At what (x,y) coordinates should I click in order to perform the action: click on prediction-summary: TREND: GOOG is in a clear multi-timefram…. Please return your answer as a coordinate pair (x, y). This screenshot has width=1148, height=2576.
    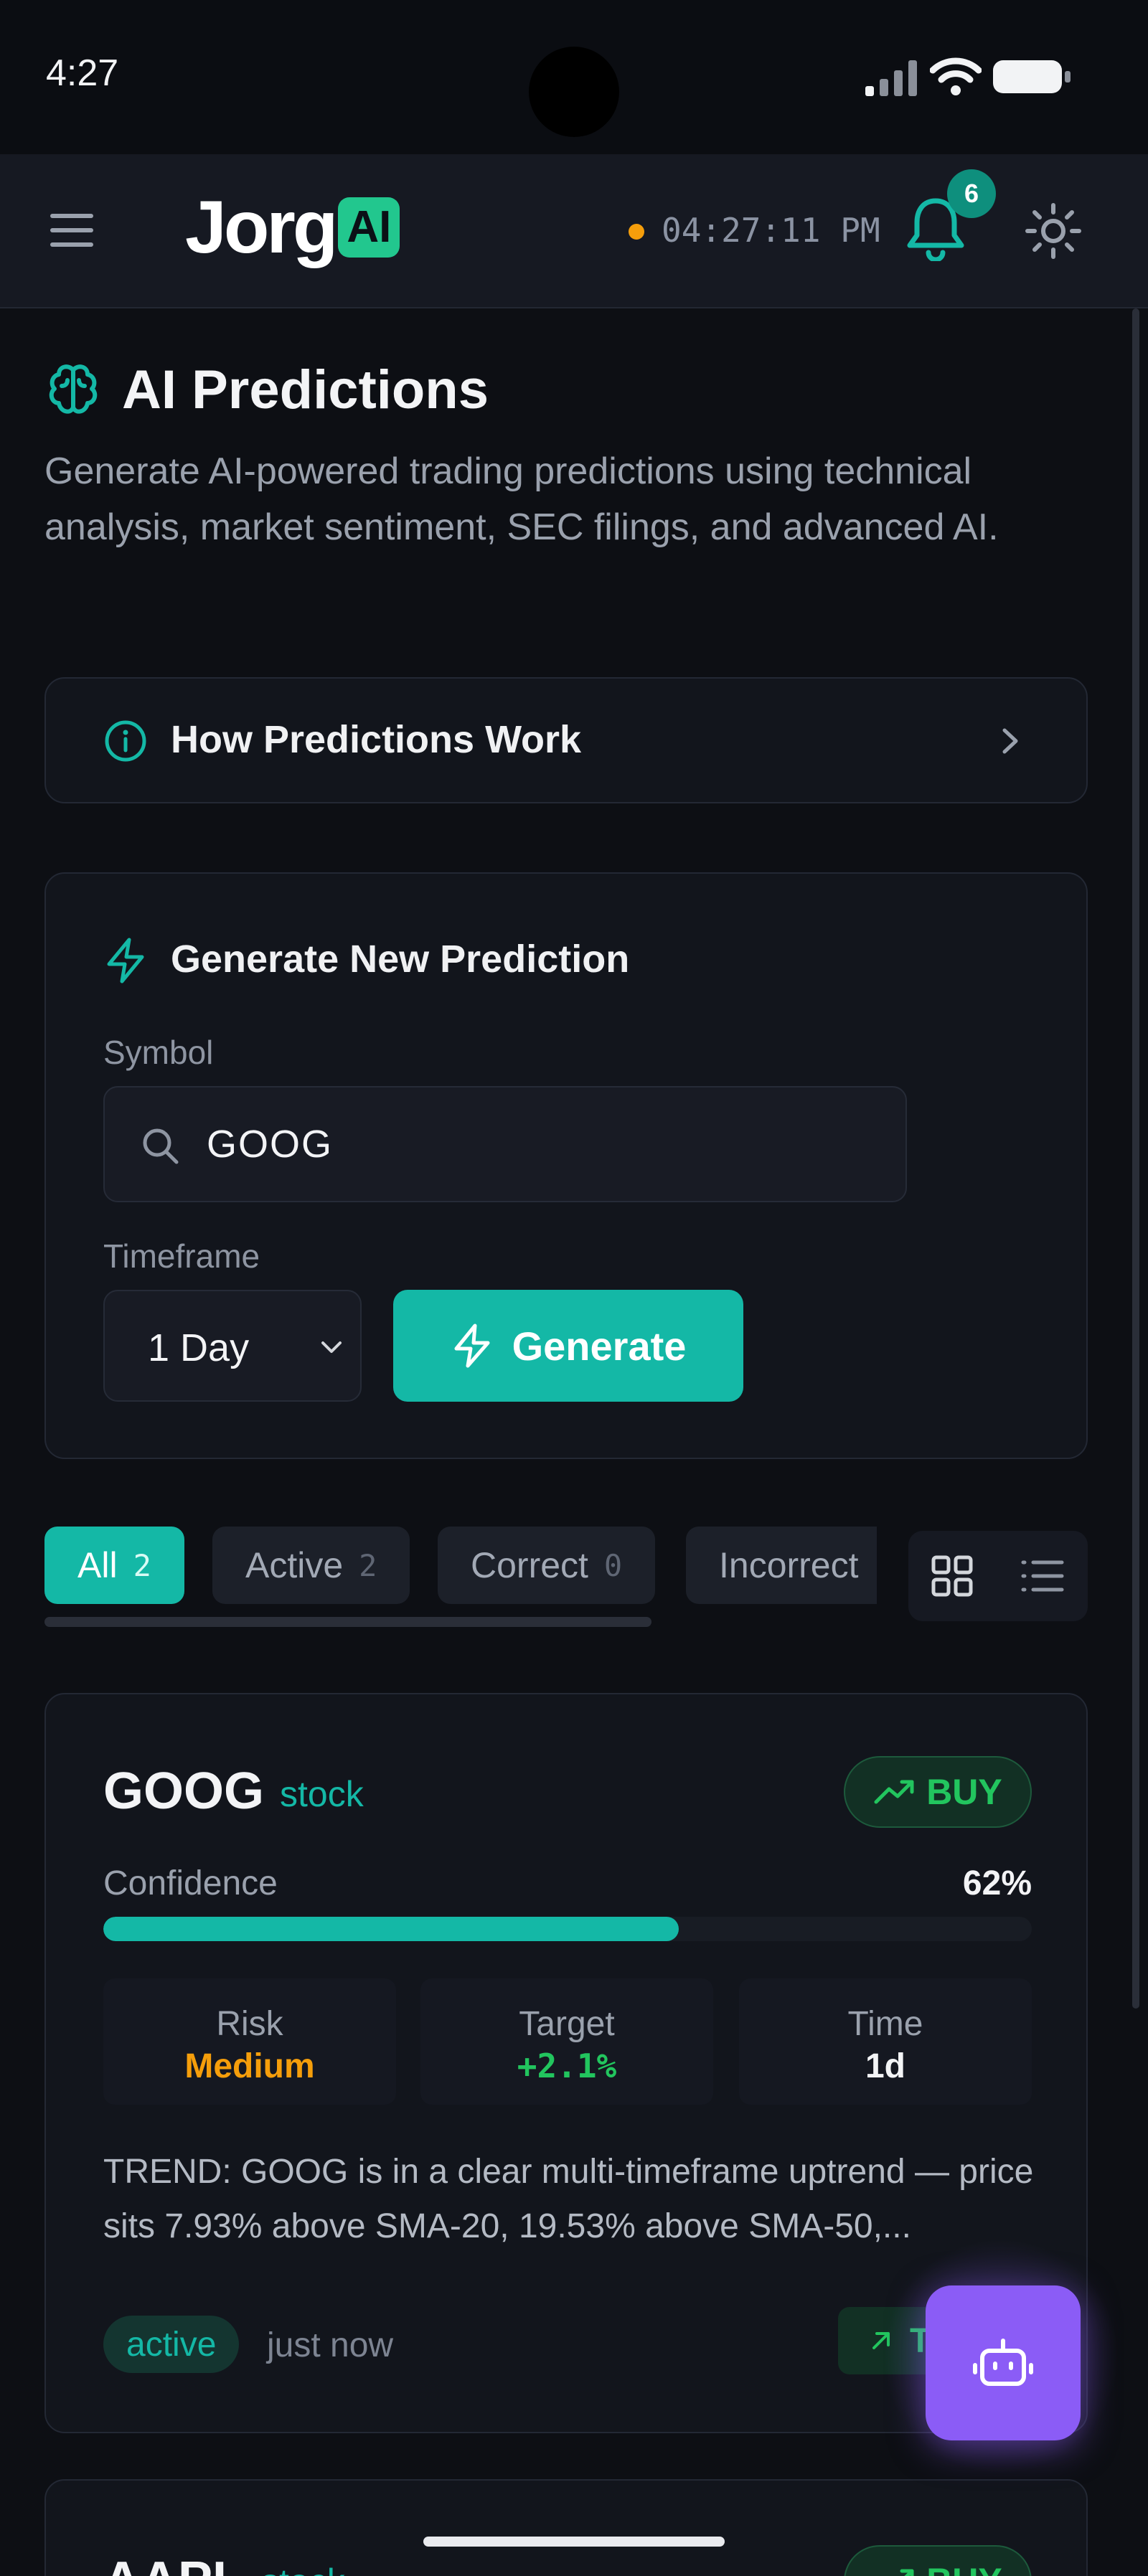
    Looking at the image, I should click on (568, 2199).